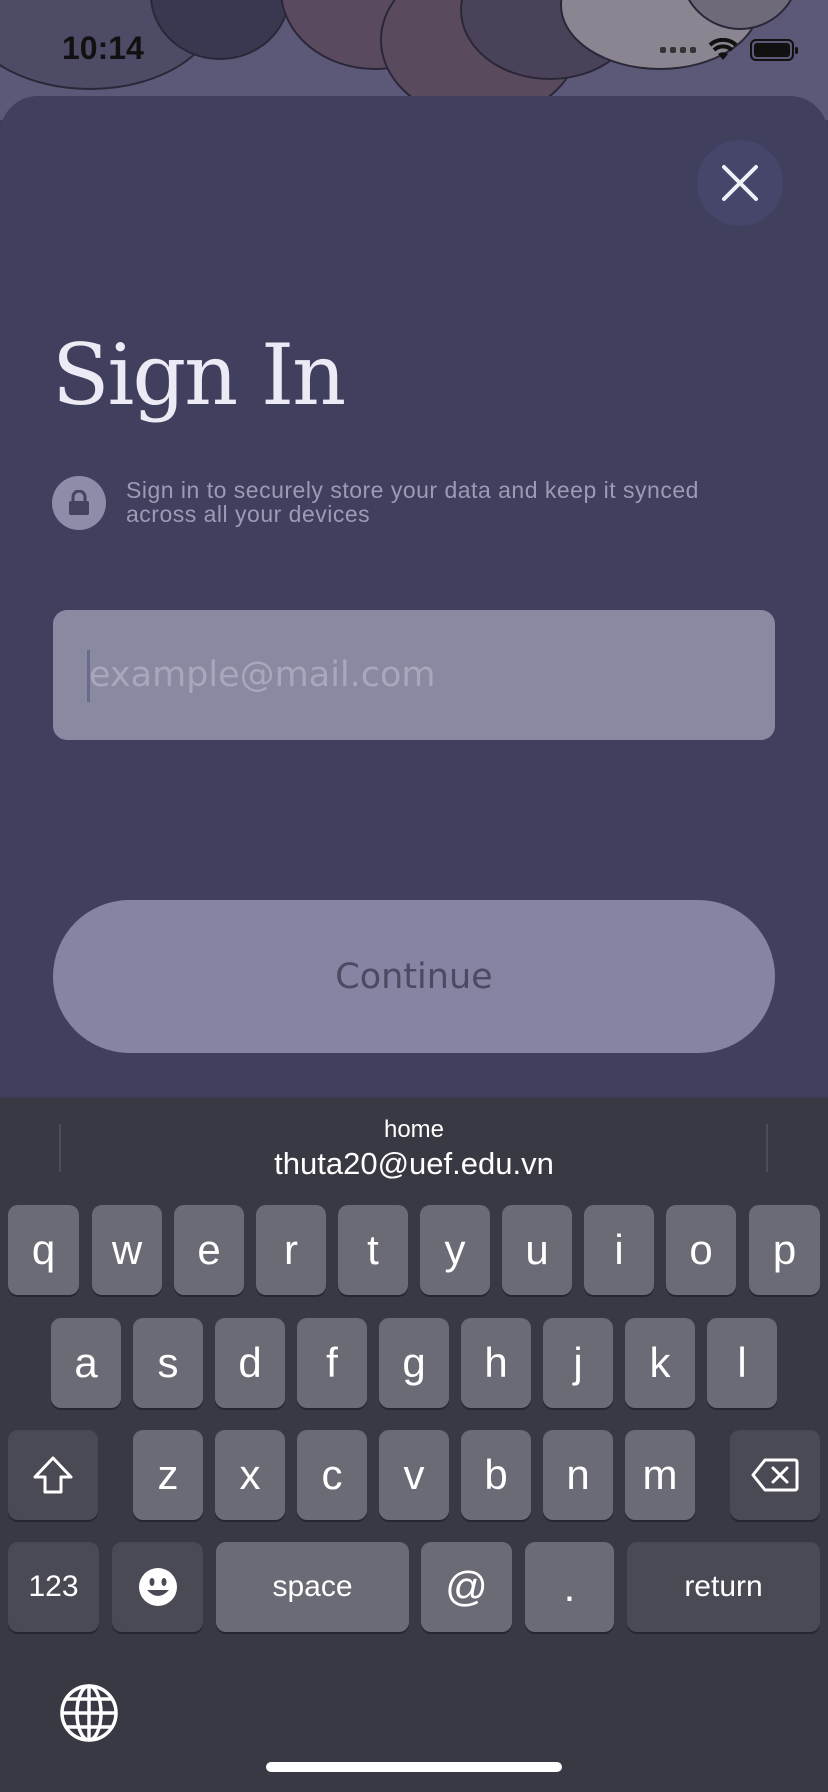 Image resolution: width=828 pixels, height=1792 pixels. What do you see at coordinates (774, 50) in the screenshot?
I see `battery-icon` at bounding box center [774, 50].